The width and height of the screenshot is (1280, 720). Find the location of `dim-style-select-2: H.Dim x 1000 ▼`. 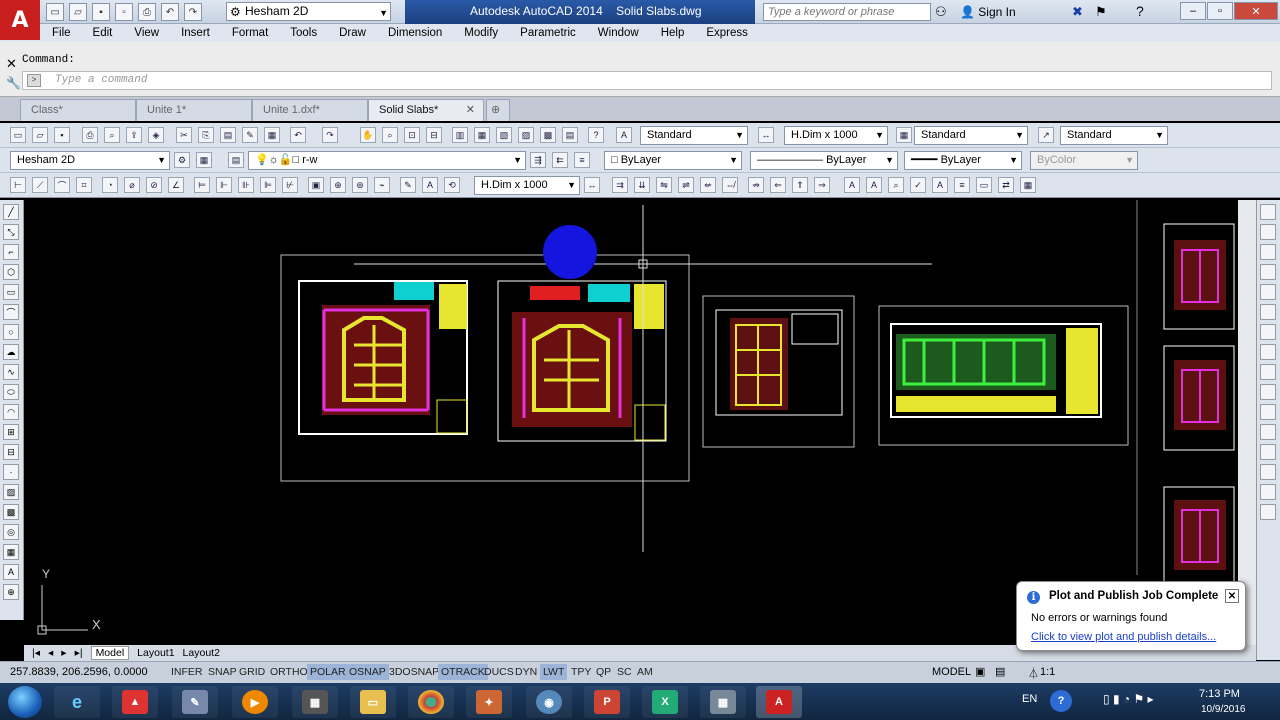

dim-style-select-2: H.Dim x 1000 ▼ is located at coordinates (527, 185).